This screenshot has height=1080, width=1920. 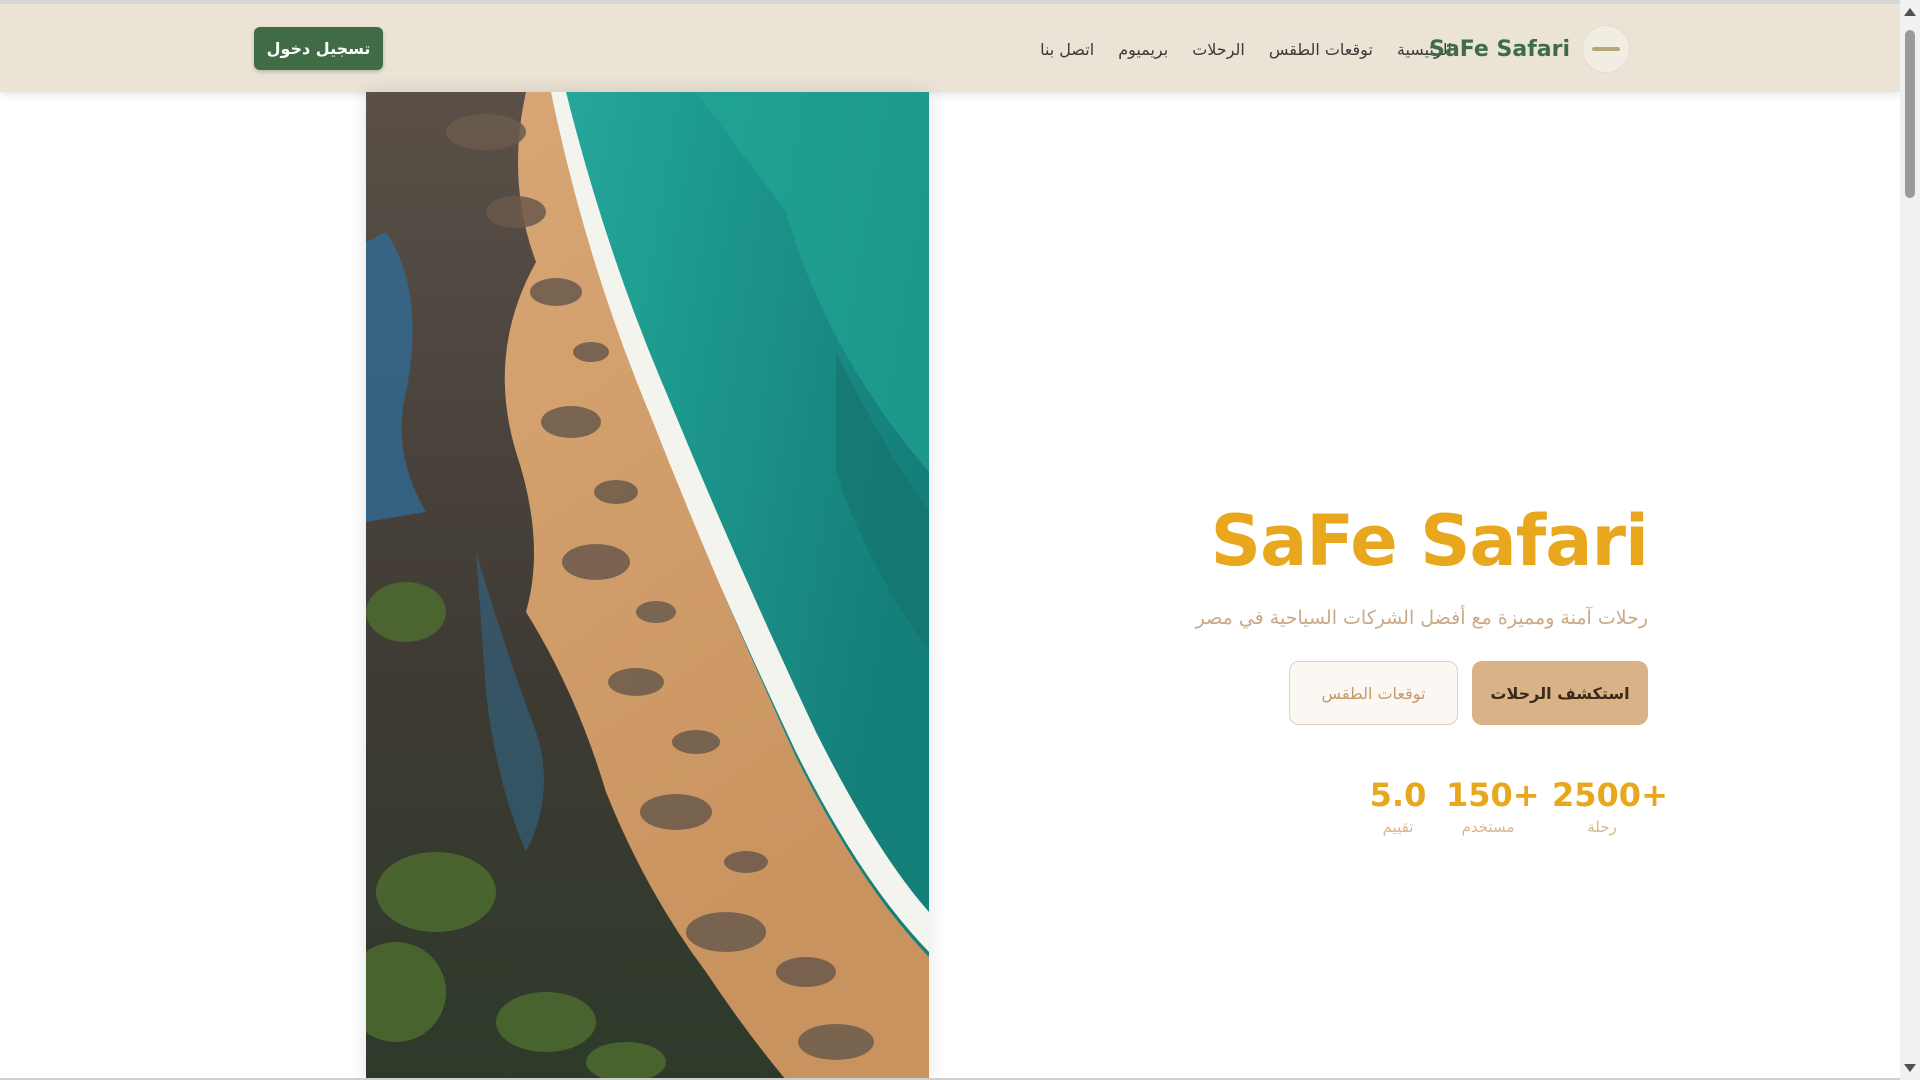 I want to click on scroll-down-arrow-icon, so click(x=1910, y=1068).